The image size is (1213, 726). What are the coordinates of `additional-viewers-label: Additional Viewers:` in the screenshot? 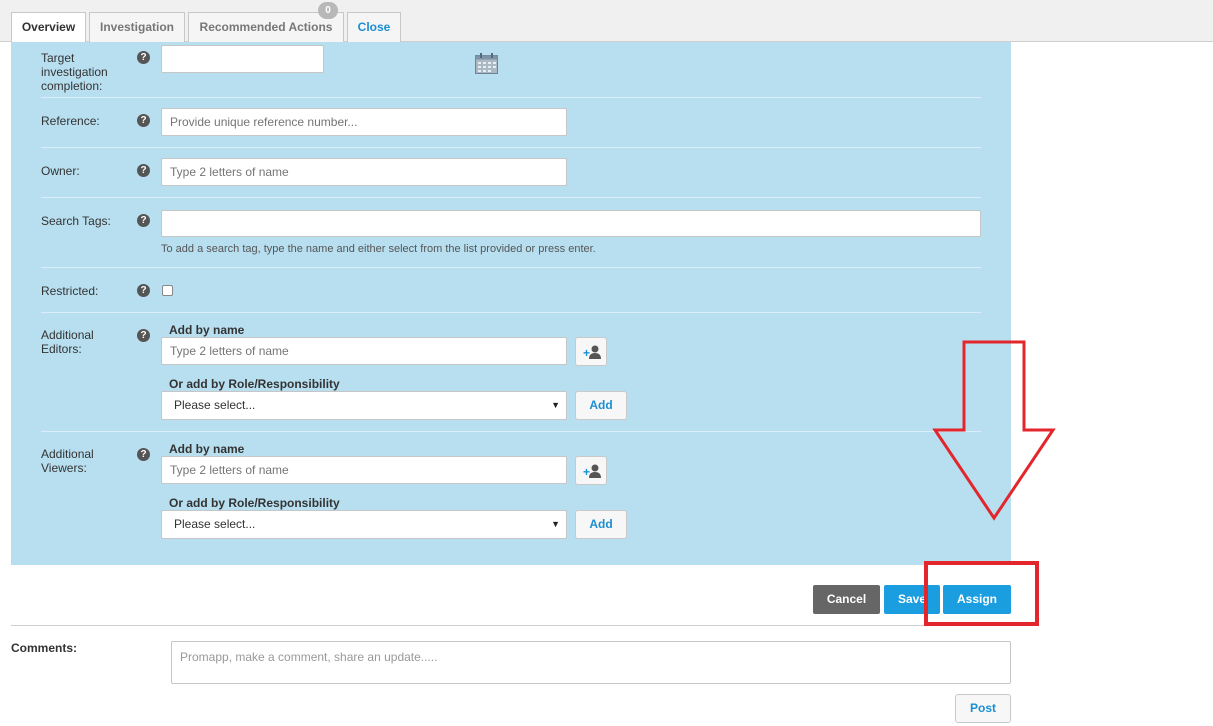 It's located at (67, 461).